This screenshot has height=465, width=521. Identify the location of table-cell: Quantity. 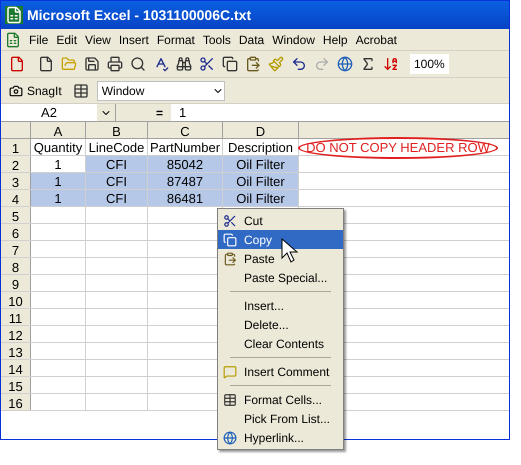
(58, 147).